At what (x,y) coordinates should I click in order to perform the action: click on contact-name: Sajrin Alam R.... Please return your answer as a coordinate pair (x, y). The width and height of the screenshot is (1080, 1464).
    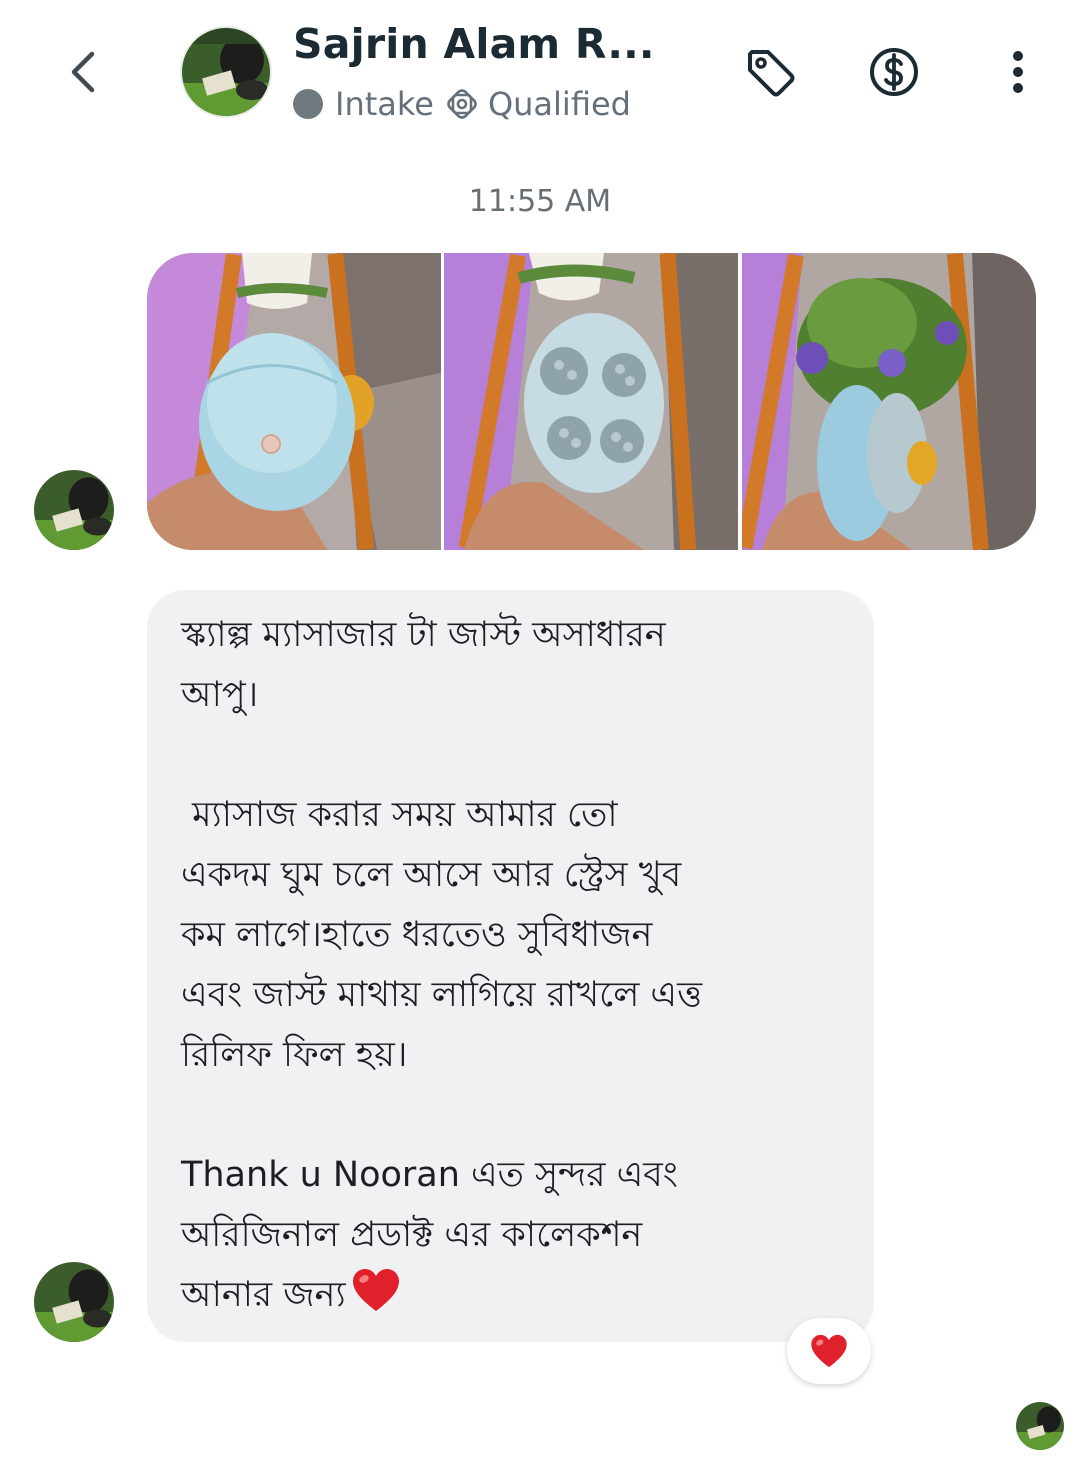
    Looking at the image, I should click on (474, 44).